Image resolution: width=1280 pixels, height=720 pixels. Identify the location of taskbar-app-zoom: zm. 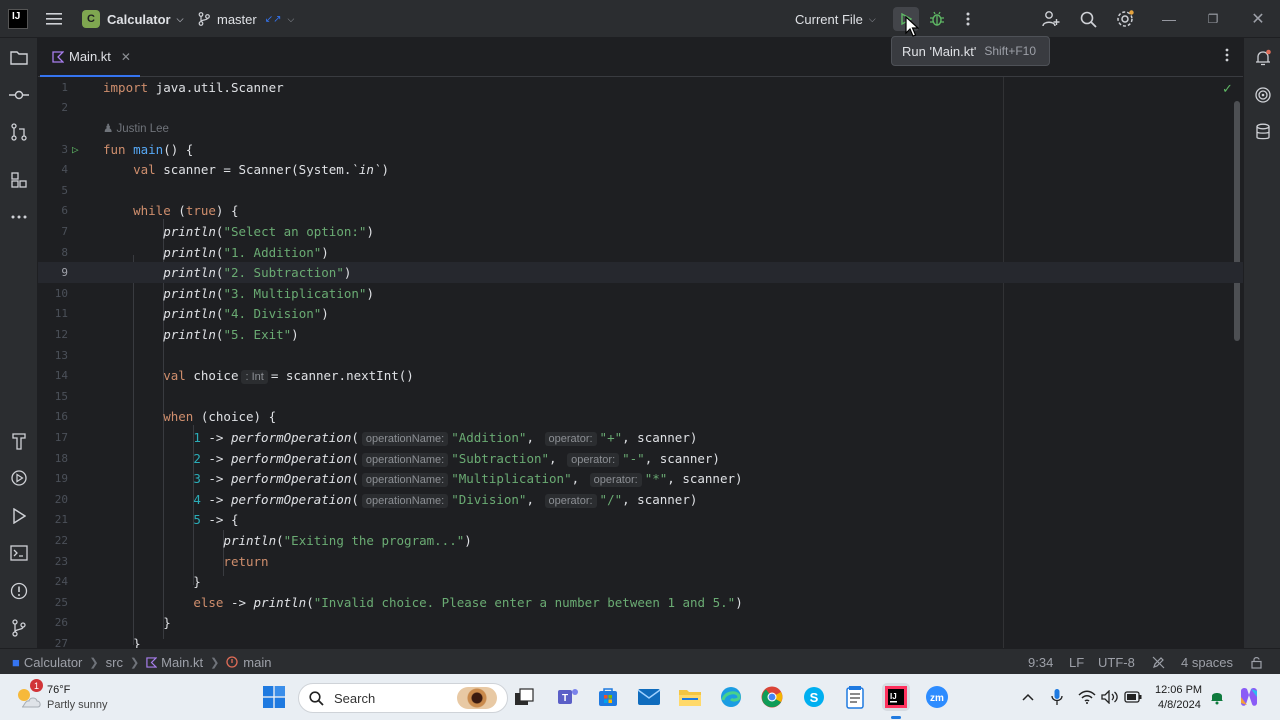
(937, 697).